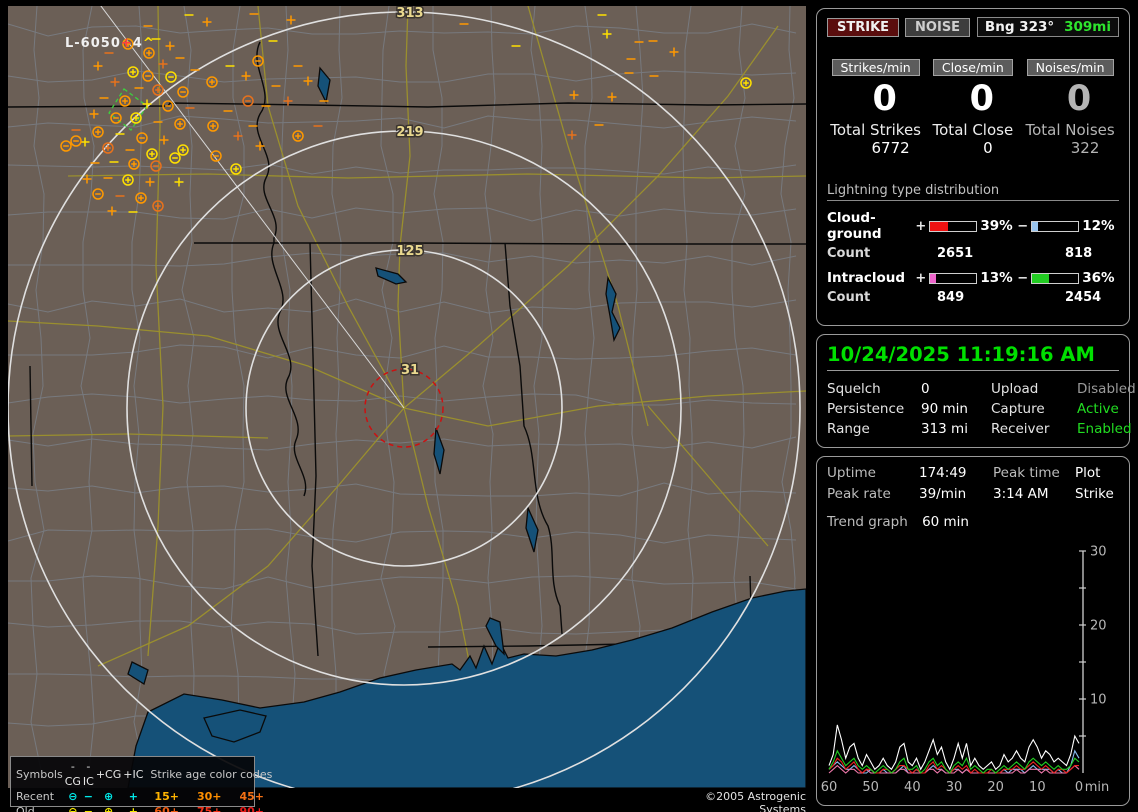 This screenshot has height=812, width=1138. Describe the element at coordinates (25, 808) in the screenshot. I see `legend-row-label: Old` at that location.